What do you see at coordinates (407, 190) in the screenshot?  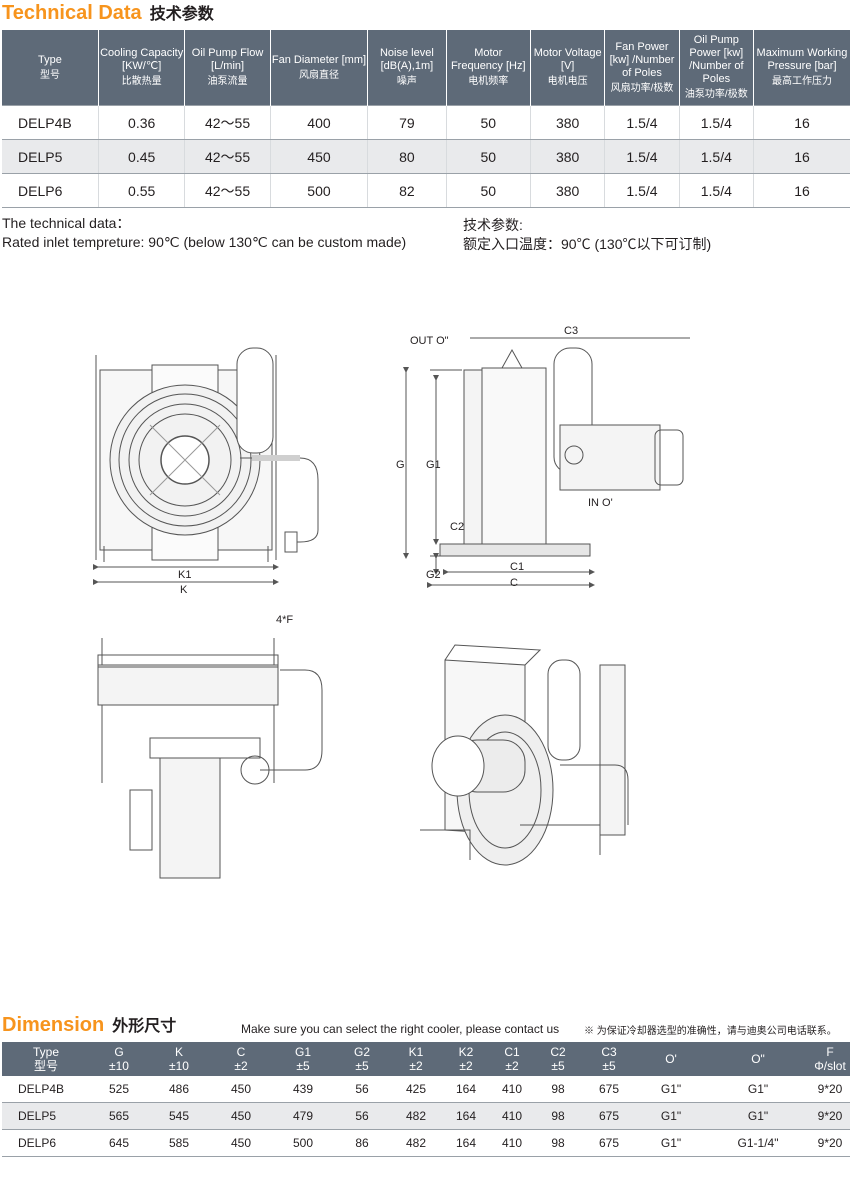 I see `tech-cell: 82` at bounding box center [407, 190].